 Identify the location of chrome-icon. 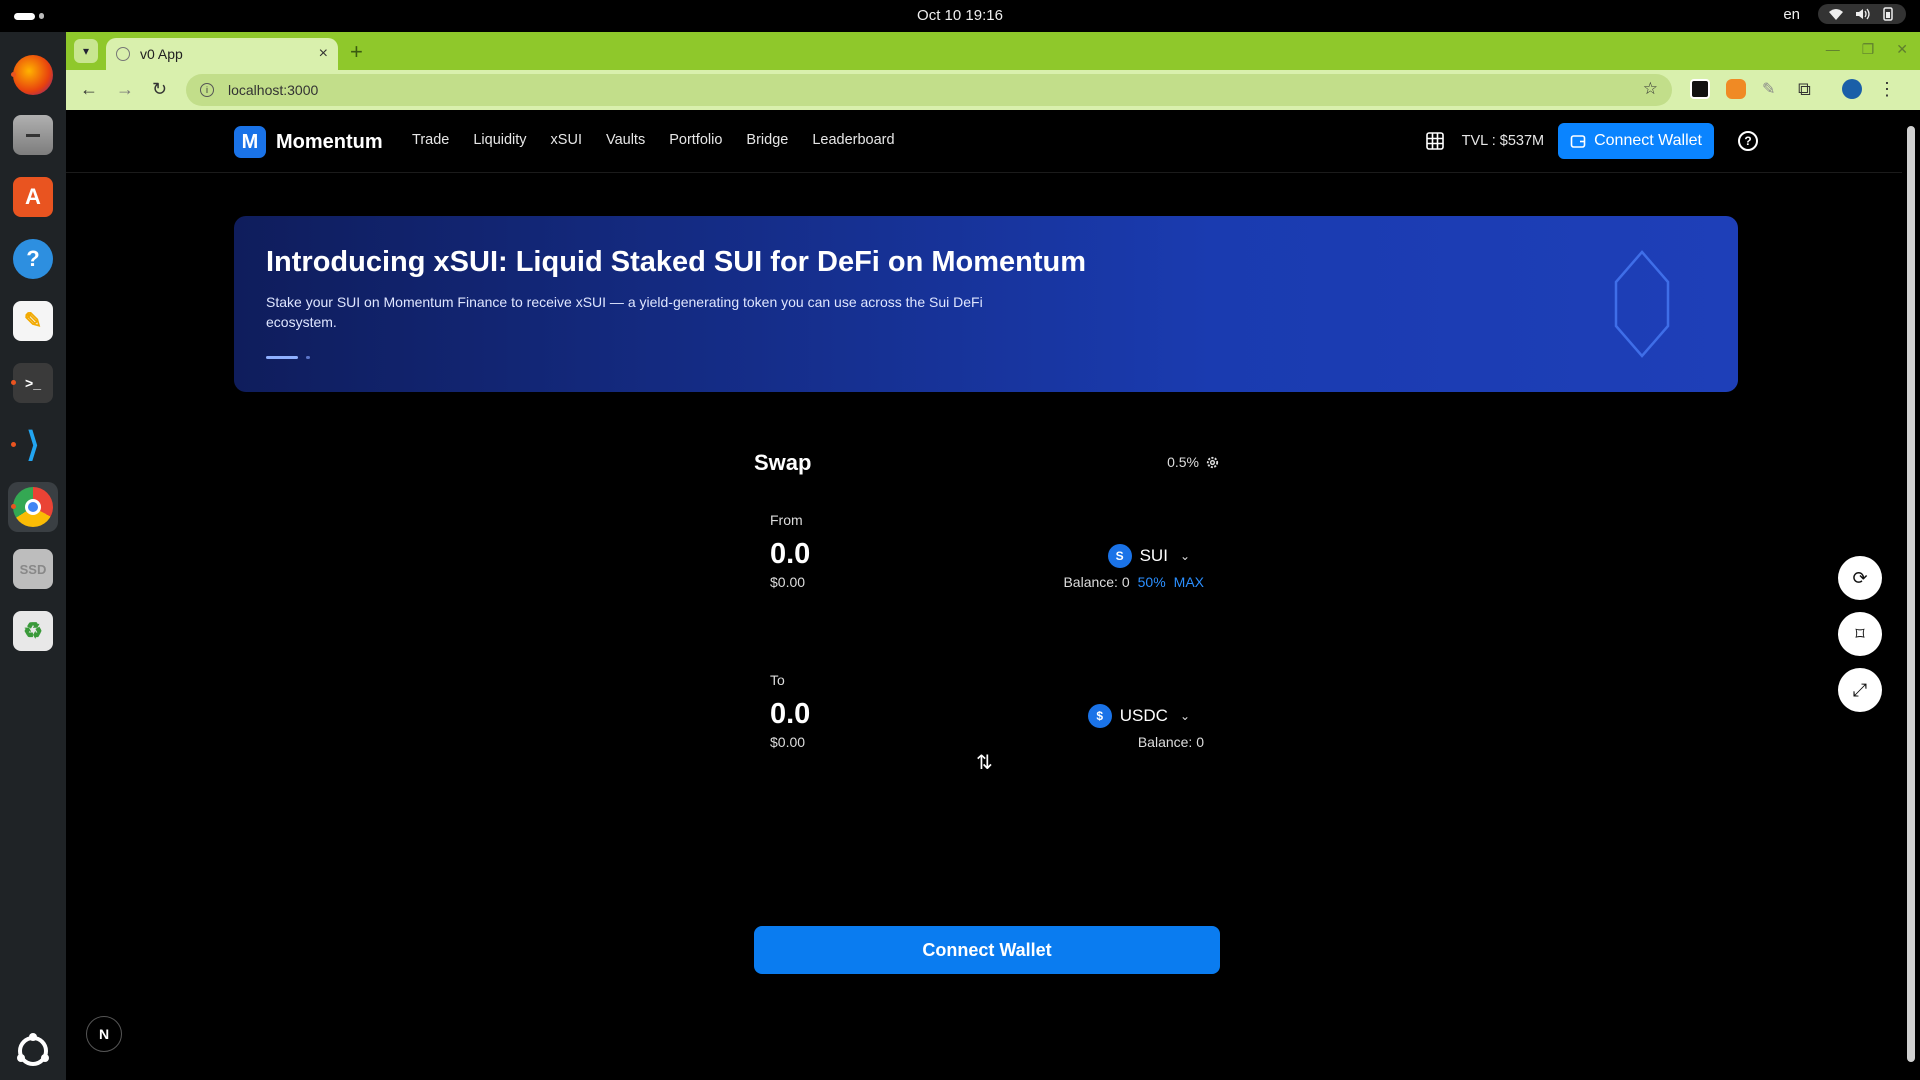
(33, 507).